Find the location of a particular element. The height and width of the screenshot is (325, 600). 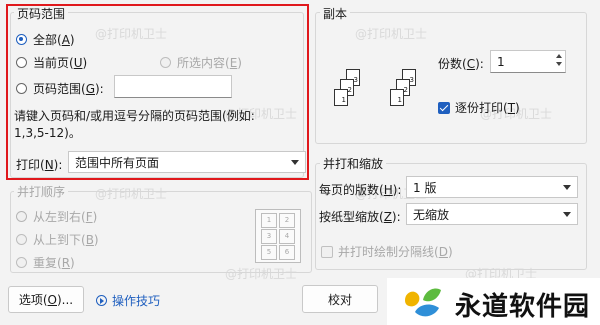

stack1-page1: 1 is located at coordinates (341, 97).